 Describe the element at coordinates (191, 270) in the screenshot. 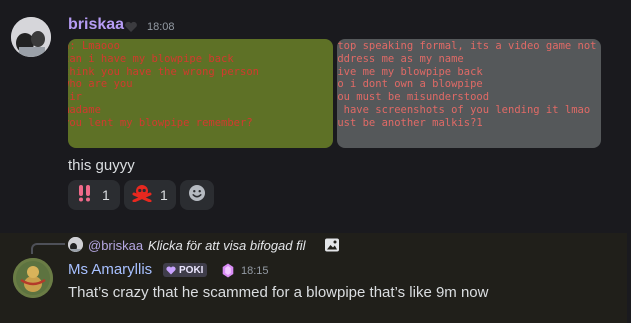

I see `guild-tag-text: POKI` at that location.